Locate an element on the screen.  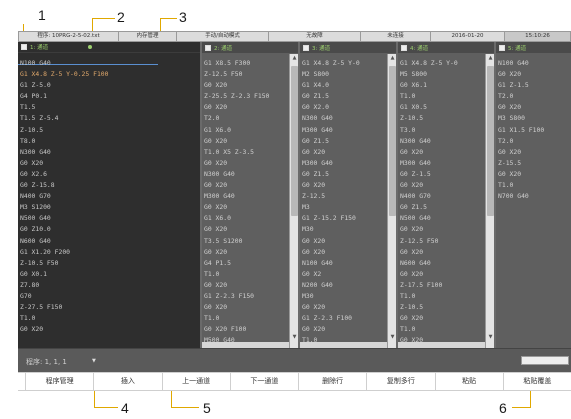
code-line: M2 S800 is located at coordinates (344, 74).